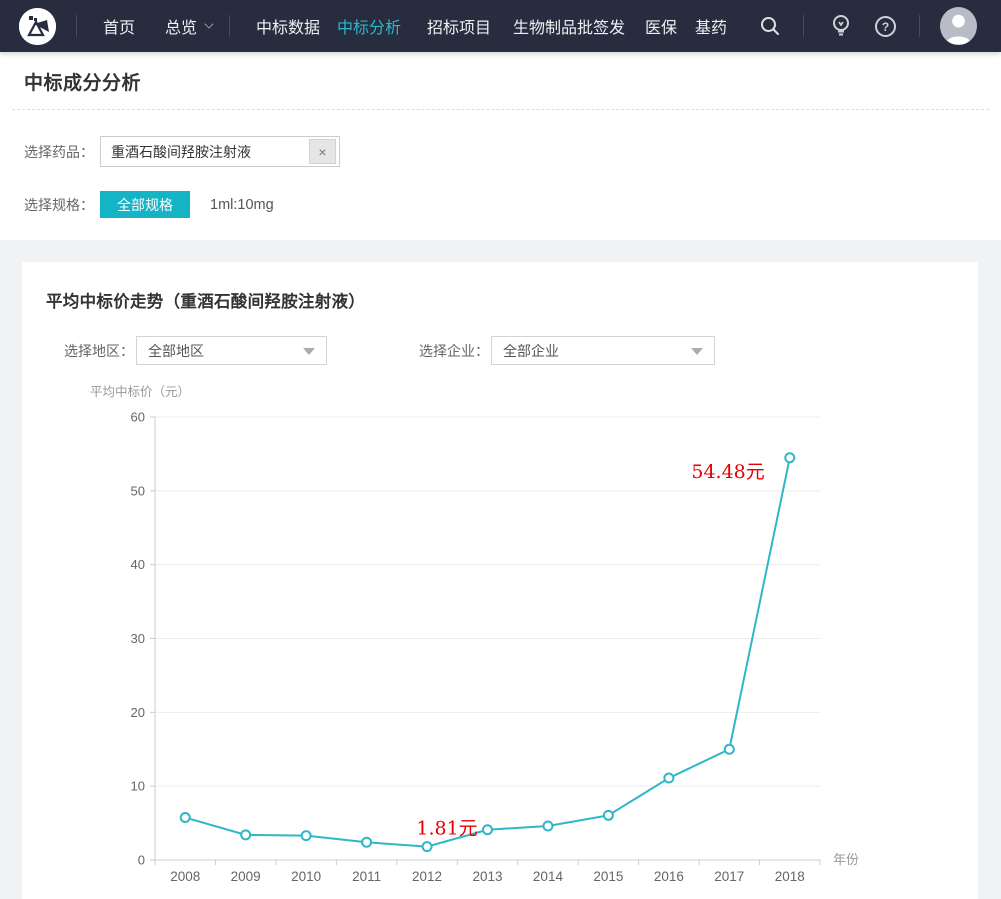  Describe the element at coordinates (242, 205) in the screenshot. I see `spec-option-1ml10mg: 1ml:10mg` at that location.